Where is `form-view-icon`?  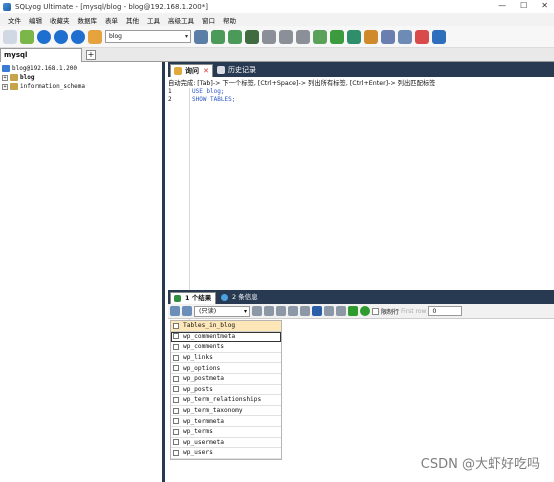
form-view-icon is located at coordinates (329, 311).